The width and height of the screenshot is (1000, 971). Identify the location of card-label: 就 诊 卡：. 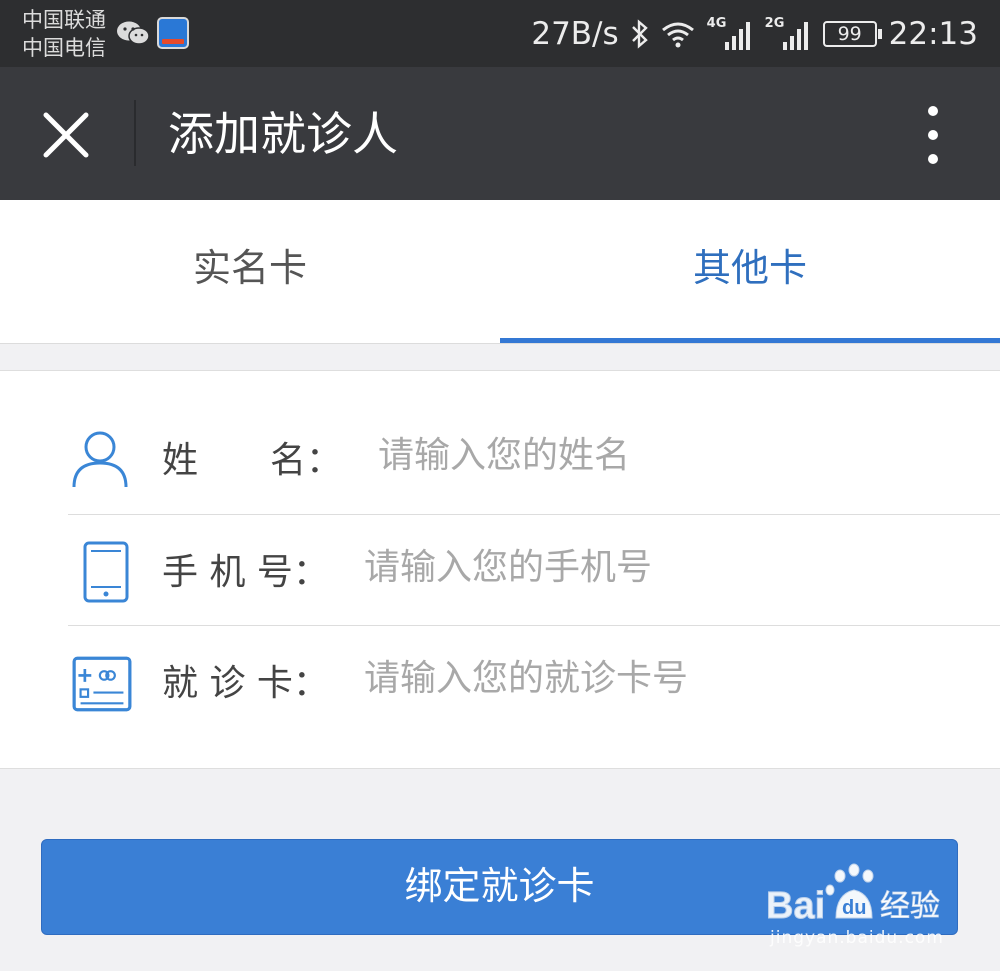
(245, 683).